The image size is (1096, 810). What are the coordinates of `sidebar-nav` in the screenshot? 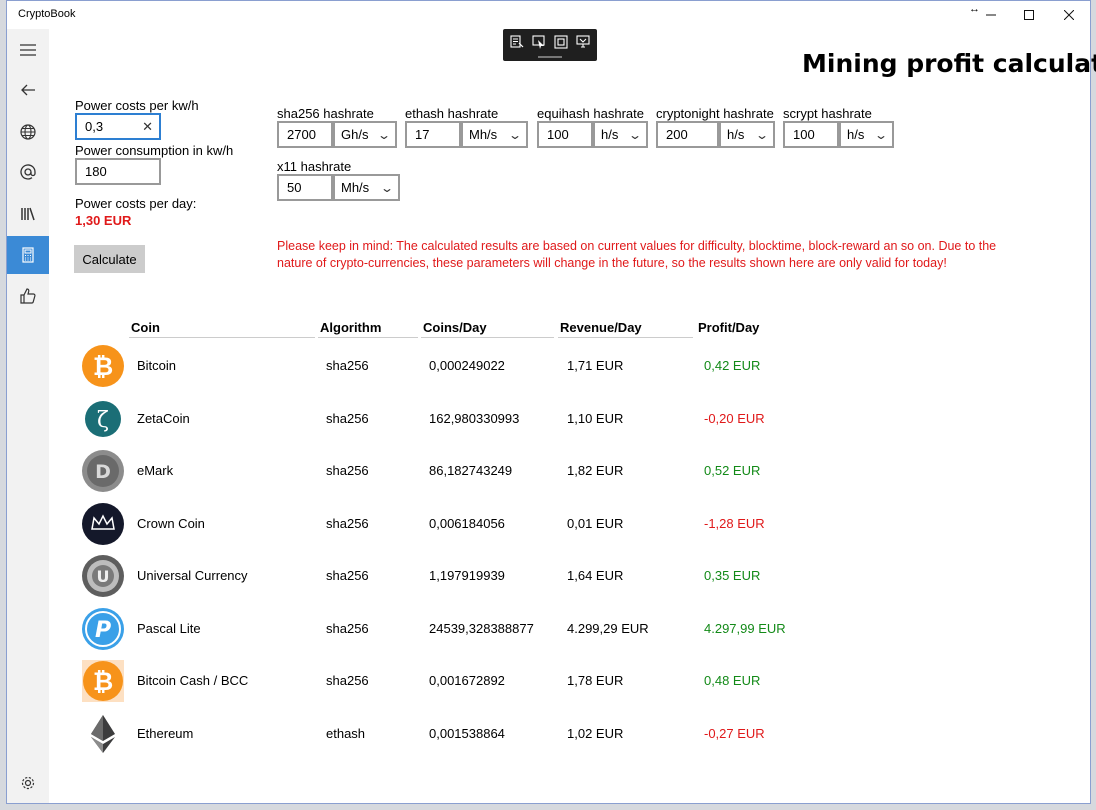 It's located at (28, 416).